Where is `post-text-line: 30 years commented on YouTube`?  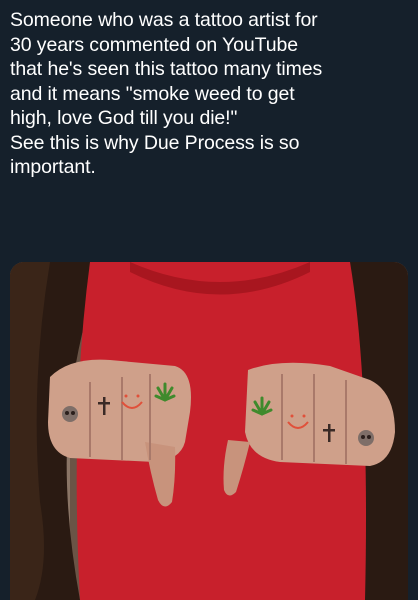
post-text-line: 30 years commented on YouTube is located at coordinates (154, 44).